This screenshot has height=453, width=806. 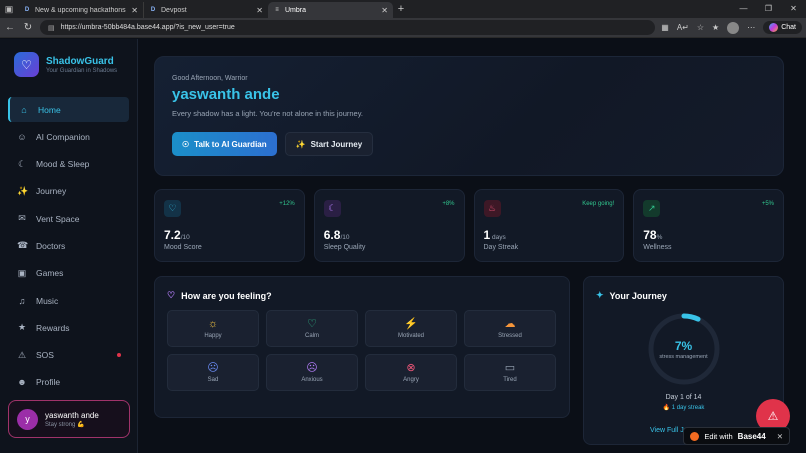 I want to click on favorite-star-icon: ☆, so click(x=700, y=27).